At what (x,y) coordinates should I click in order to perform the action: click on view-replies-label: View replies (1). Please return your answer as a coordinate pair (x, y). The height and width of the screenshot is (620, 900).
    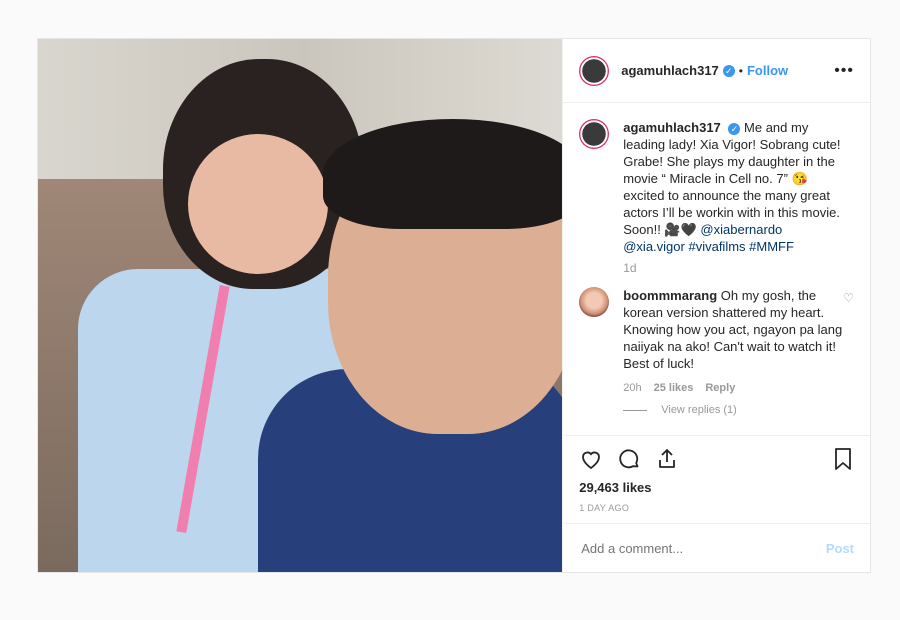
    Looking at the image, I should click on (699, 410).